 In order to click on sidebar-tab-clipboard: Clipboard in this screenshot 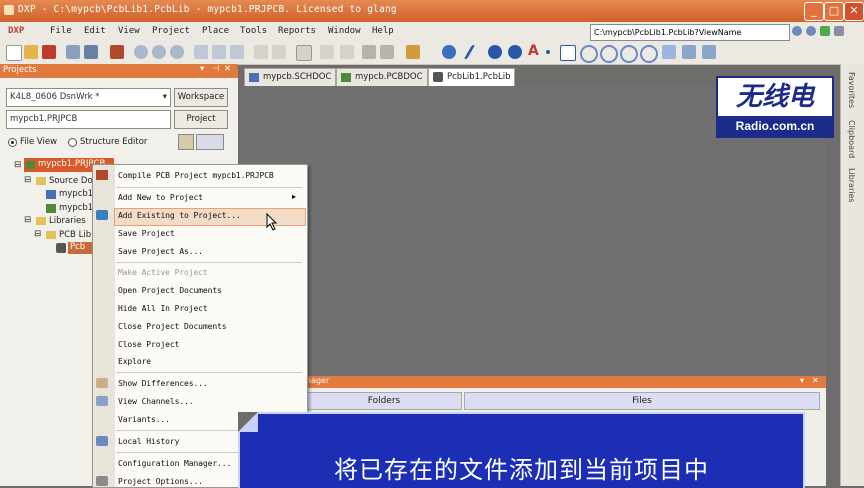, I will do `click(851, 139)`.